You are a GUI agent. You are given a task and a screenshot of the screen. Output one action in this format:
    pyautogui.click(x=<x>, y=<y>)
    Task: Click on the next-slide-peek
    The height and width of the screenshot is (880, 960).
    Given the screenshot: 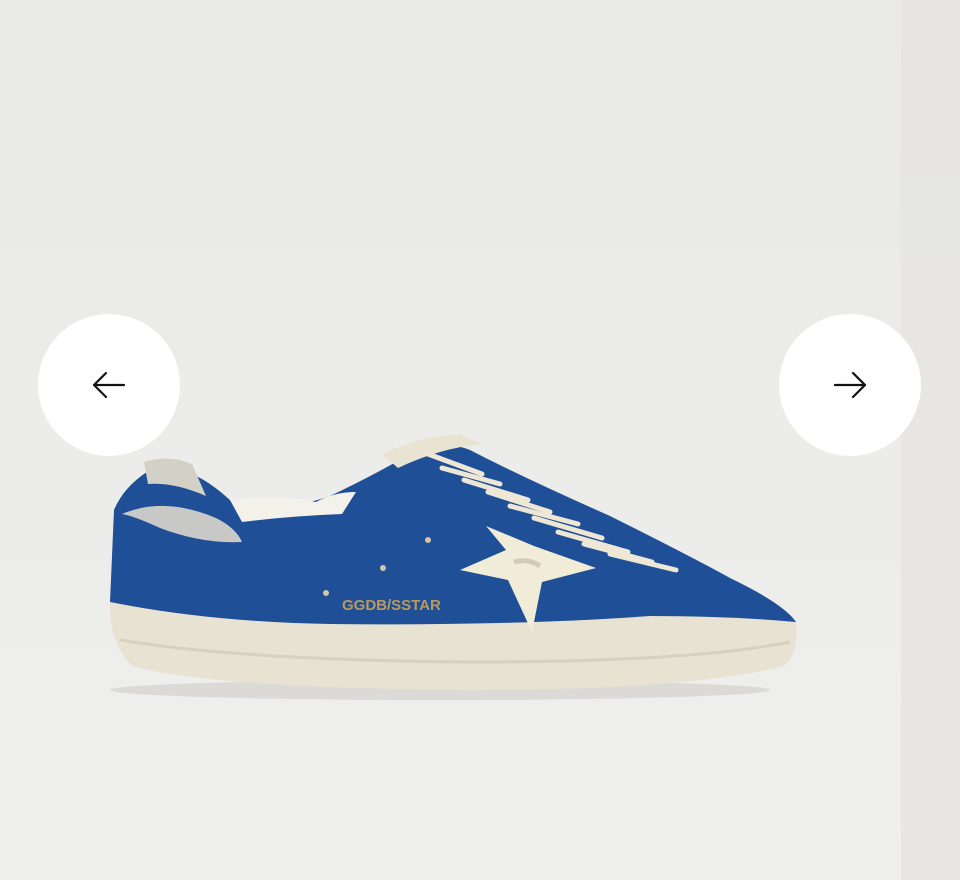 What is the action you would take?
    pyautogui.click(x=930, y=440)
    